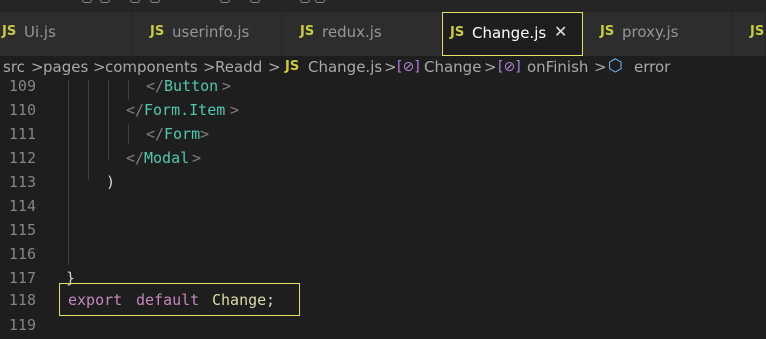  I want to click on tab-label: Change.js, so click(509, 33).